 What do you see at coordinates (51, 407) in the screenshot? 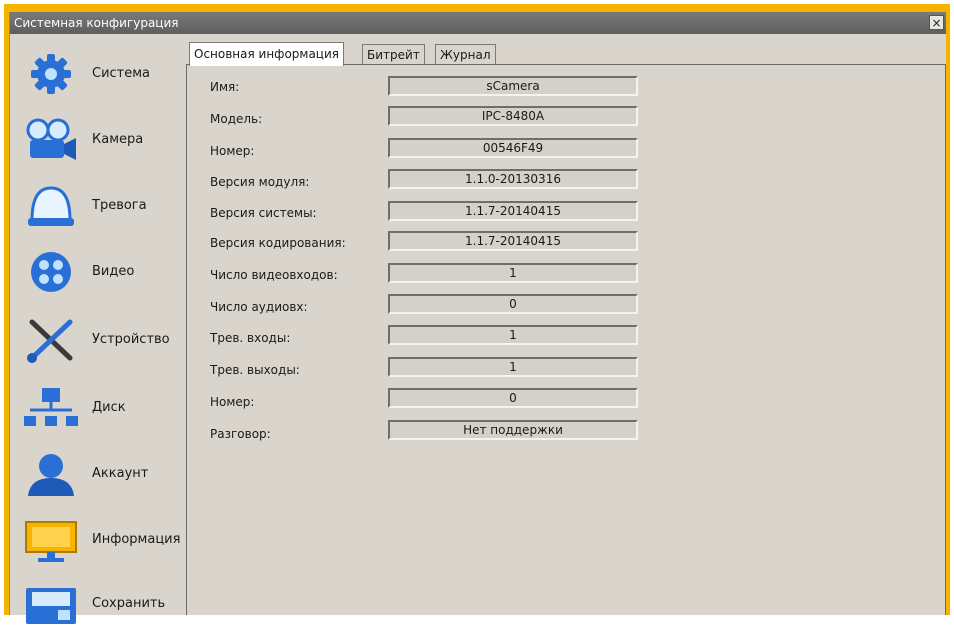
I see `disk-network-icon` at bounding box center [51, 407].